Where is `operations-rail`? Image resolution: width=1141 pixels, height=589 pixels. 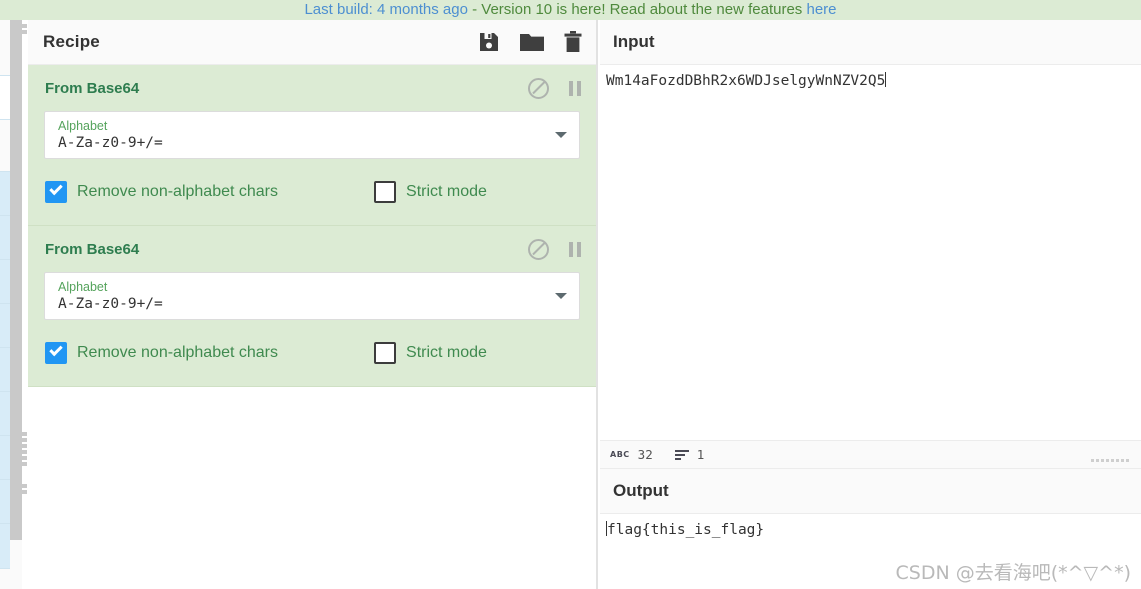
operations-rail is located at coordinates (11, 304).